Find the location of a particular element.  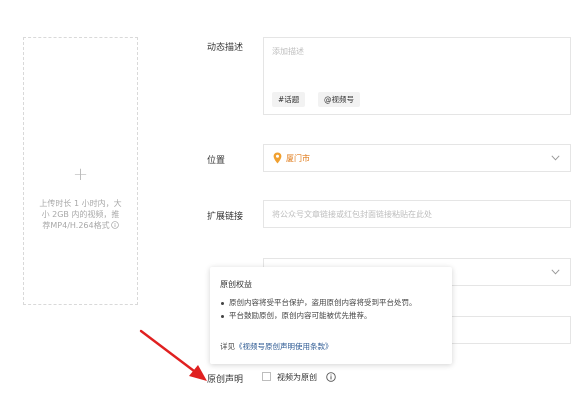

original-label: 原创声明 is located at coordinates (225, 380).